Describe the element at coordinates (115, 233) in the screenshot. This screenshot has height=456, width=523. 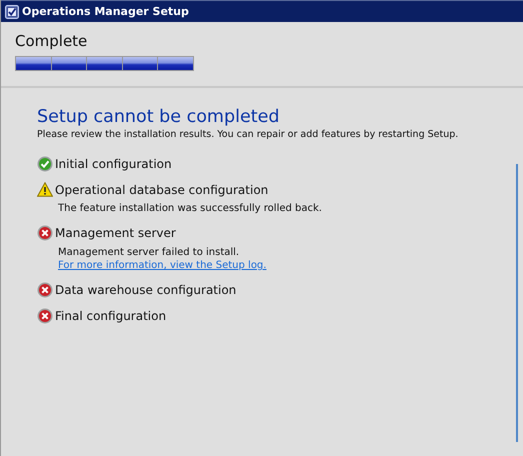
I see `feature-name: Management server` at that location.